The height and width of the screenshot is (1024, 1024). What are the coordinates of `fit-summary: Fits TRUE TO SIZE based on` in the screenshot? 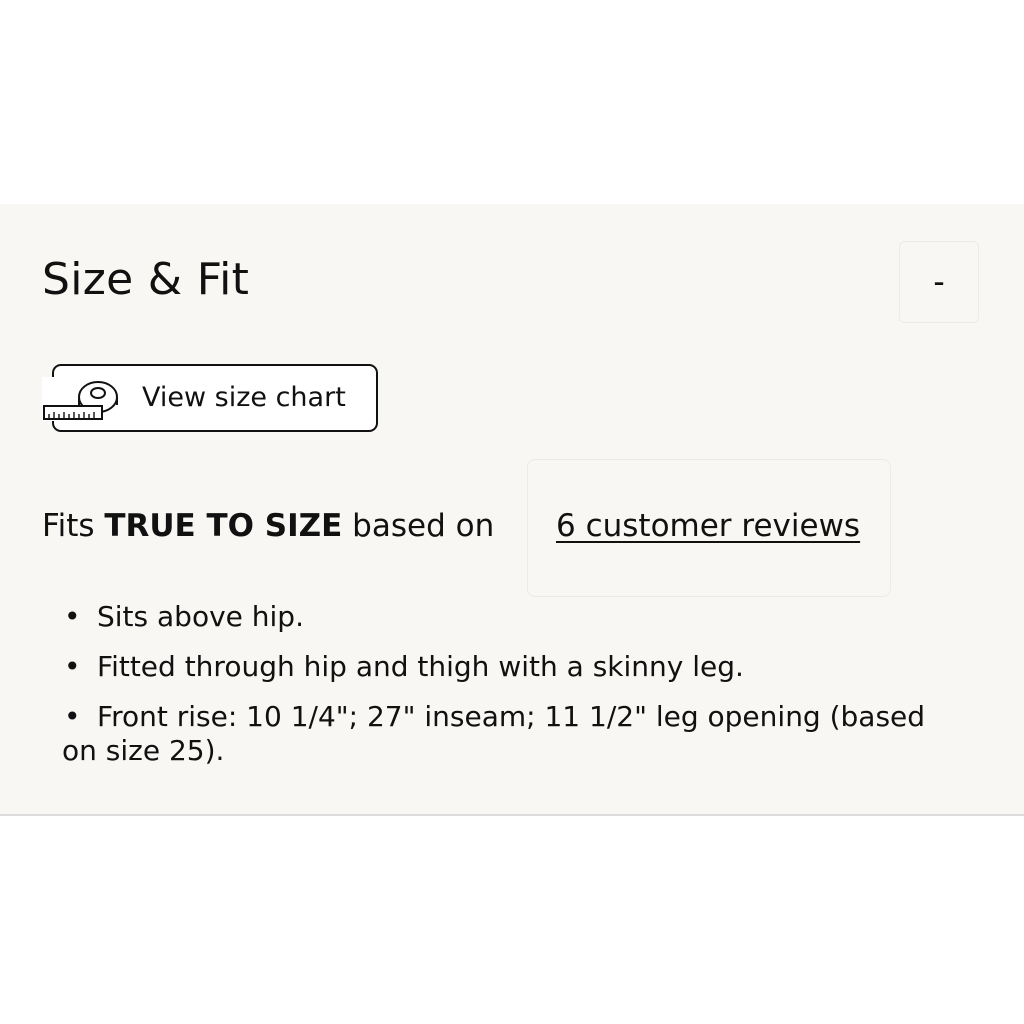 It's located at (268, 526).